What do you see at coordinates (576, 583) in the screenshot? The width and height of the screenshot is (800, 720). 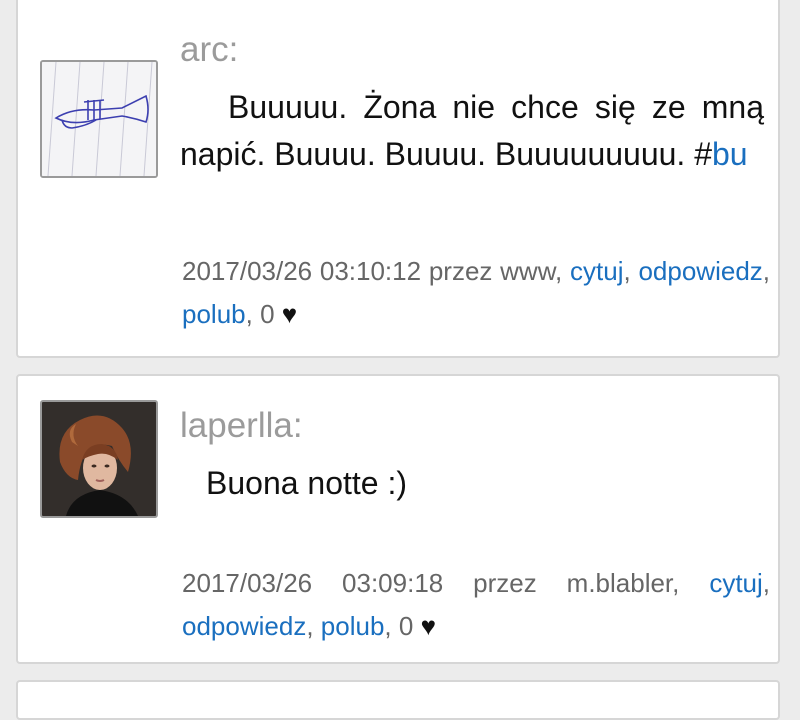 I see `post-source: przez m.blabler,` at bounding box center [576, 583].